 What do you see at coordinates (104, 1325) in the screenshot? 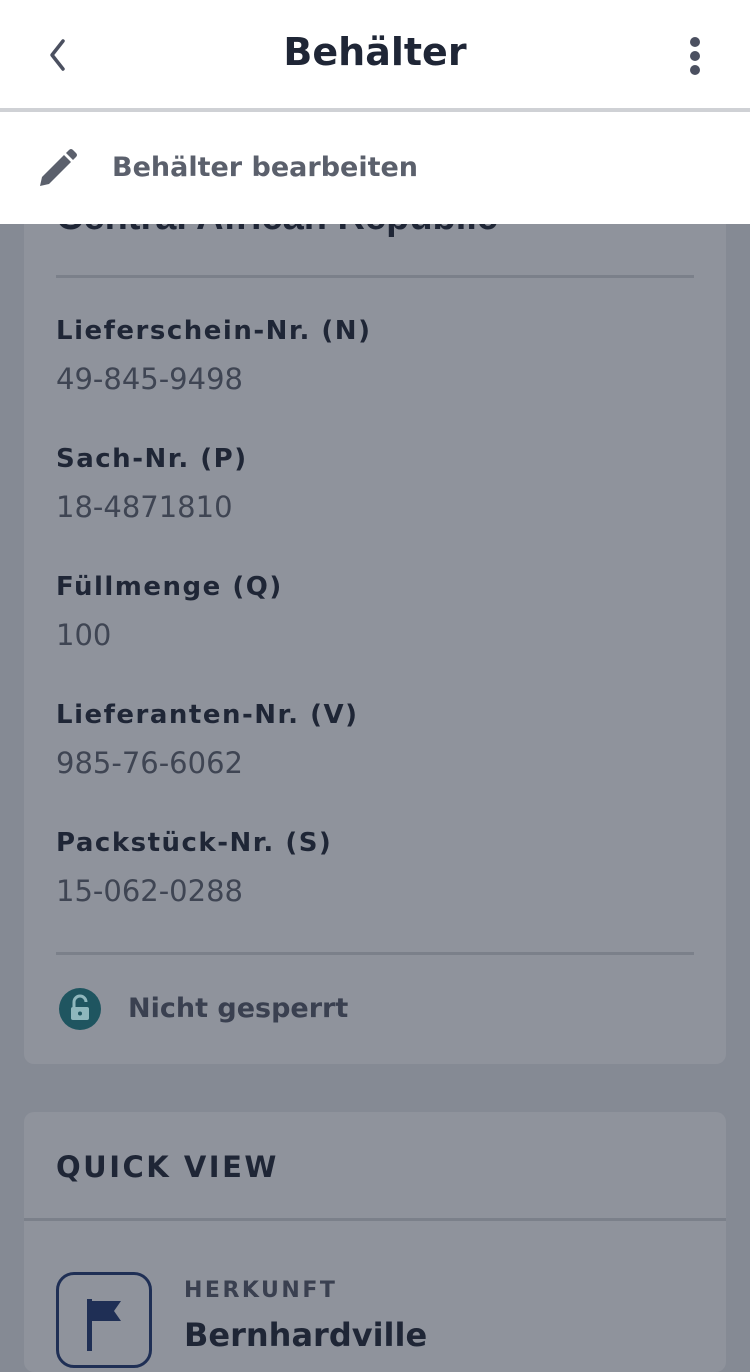
I see `flag-icon` at bounding box center [104, 1325].